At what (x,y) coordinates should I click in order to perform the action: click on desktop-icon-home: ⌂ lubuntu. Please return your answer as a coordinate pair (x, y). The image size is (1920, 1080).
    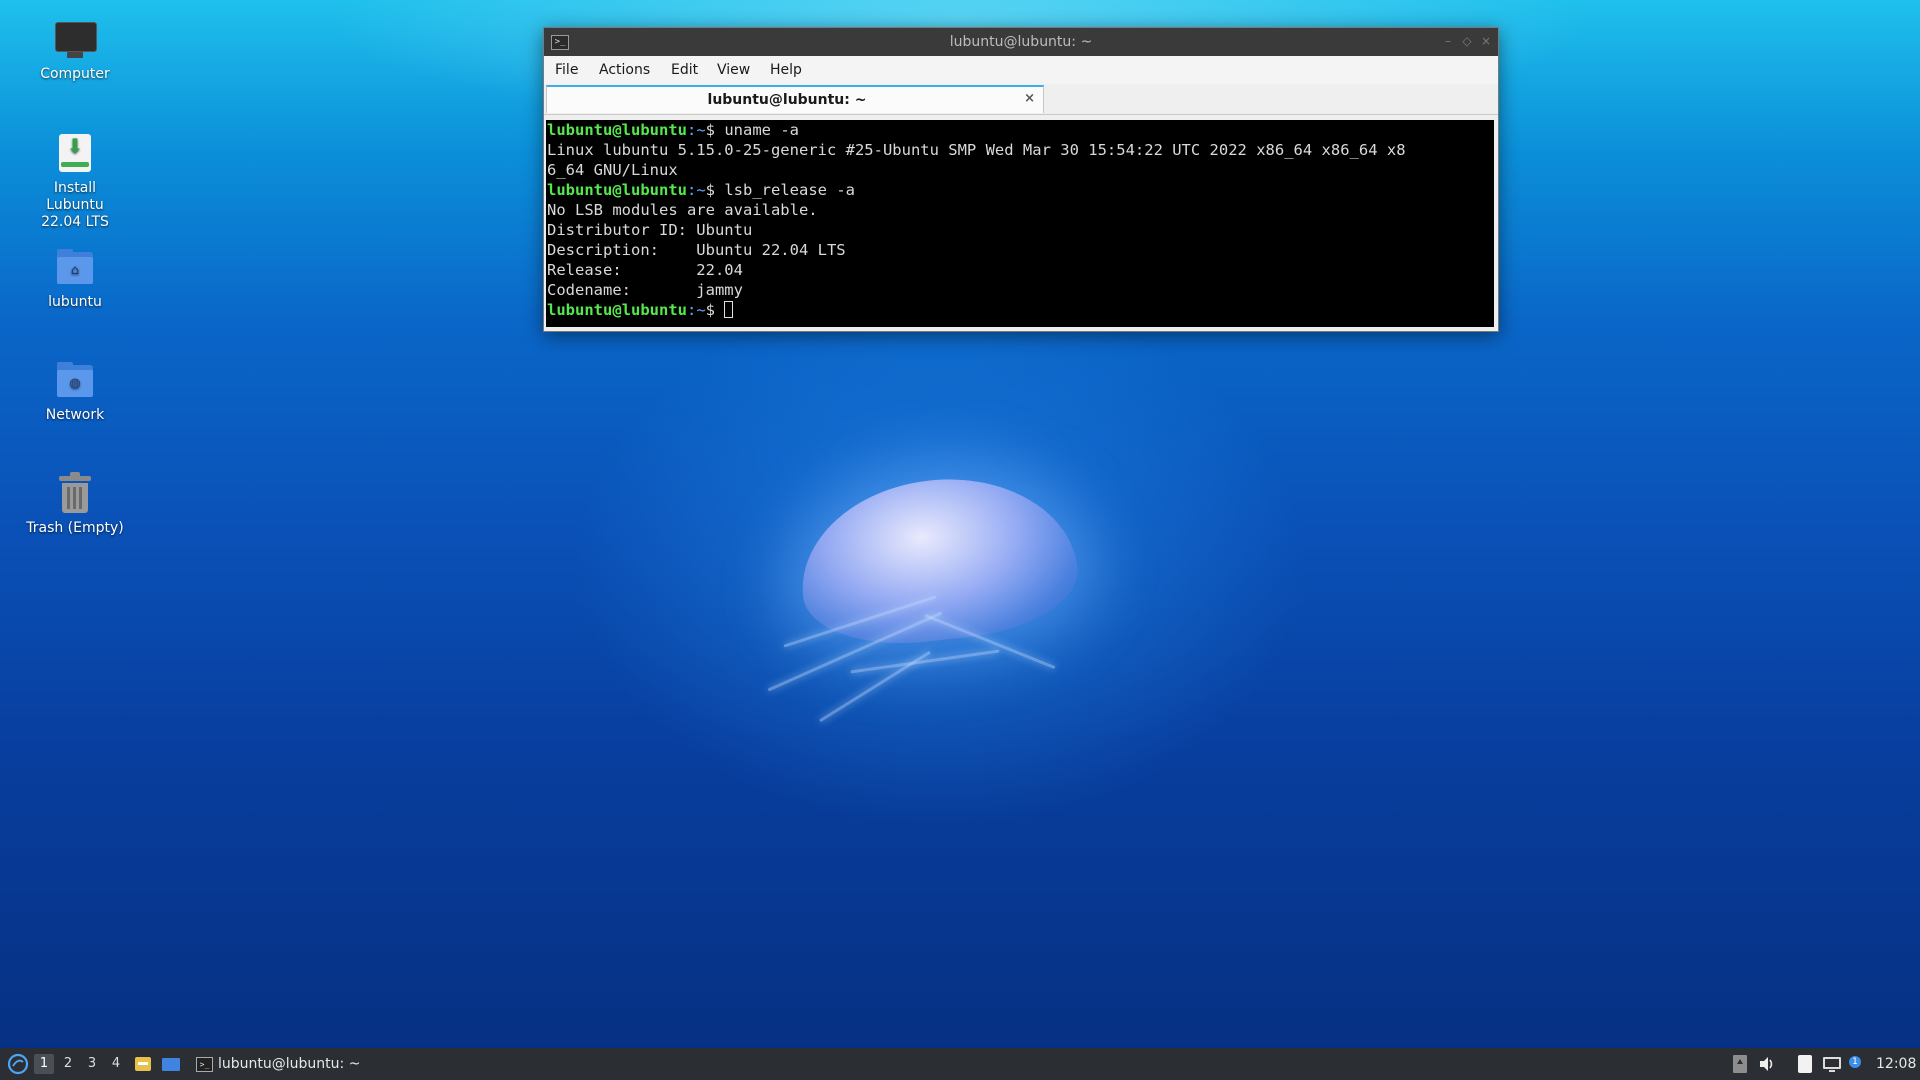
    Looking at the image, I should click on (75, 278).